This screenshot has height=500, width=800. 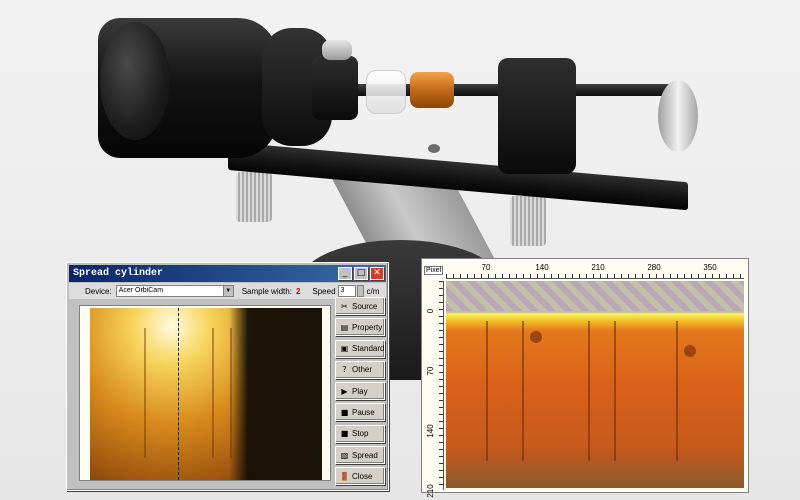 I want to click on play-button: ▶ Play, so click(x=360, y=391).